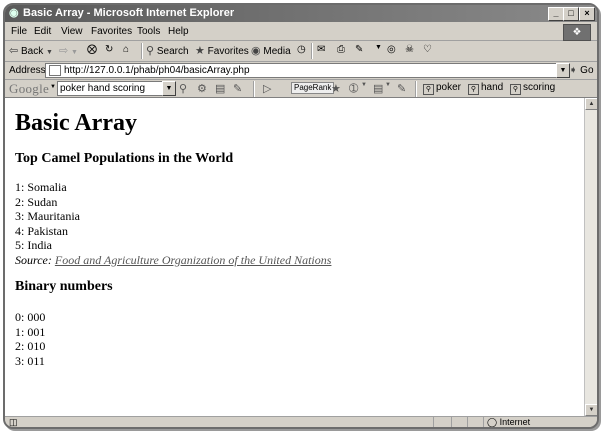 This screenshot has width=602, height=431. I want to click on media-icon: ◉, so click(256, 51).